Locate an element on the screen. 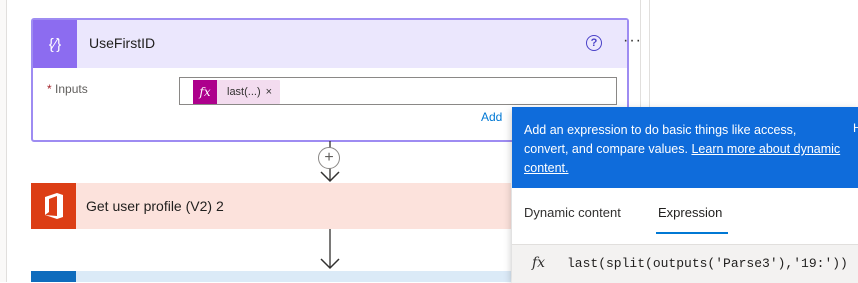 Image resolution: width=858 pixels, height=283 pixels. insert-step-button: + is located at coordinates (329, 158).